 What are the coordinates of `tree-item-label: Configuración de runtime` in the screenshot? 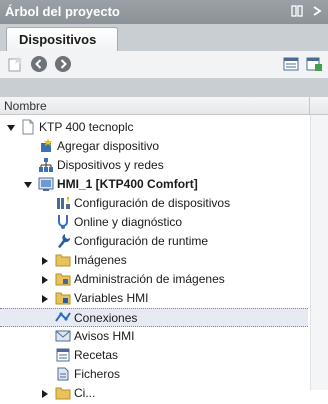 It's located at (141, 241).